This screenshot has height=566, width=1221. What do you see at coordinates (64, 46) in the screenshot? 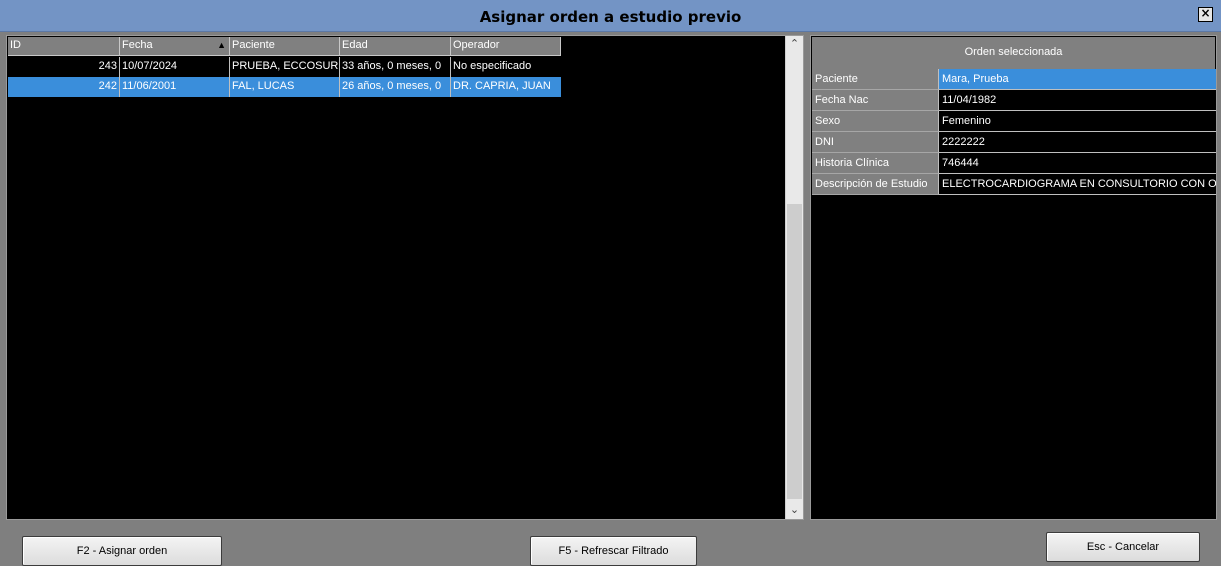
I see `column-header-id: ID` at bounding box center [64, 46].